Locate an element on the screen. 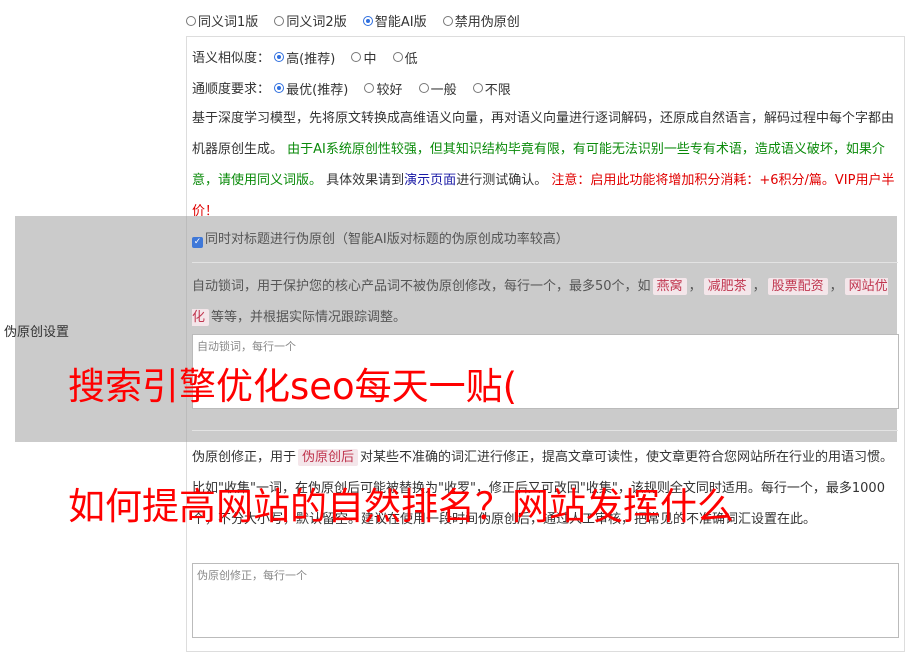  tag-highlight: 伪原创后 is located at coordinates (328, 457).